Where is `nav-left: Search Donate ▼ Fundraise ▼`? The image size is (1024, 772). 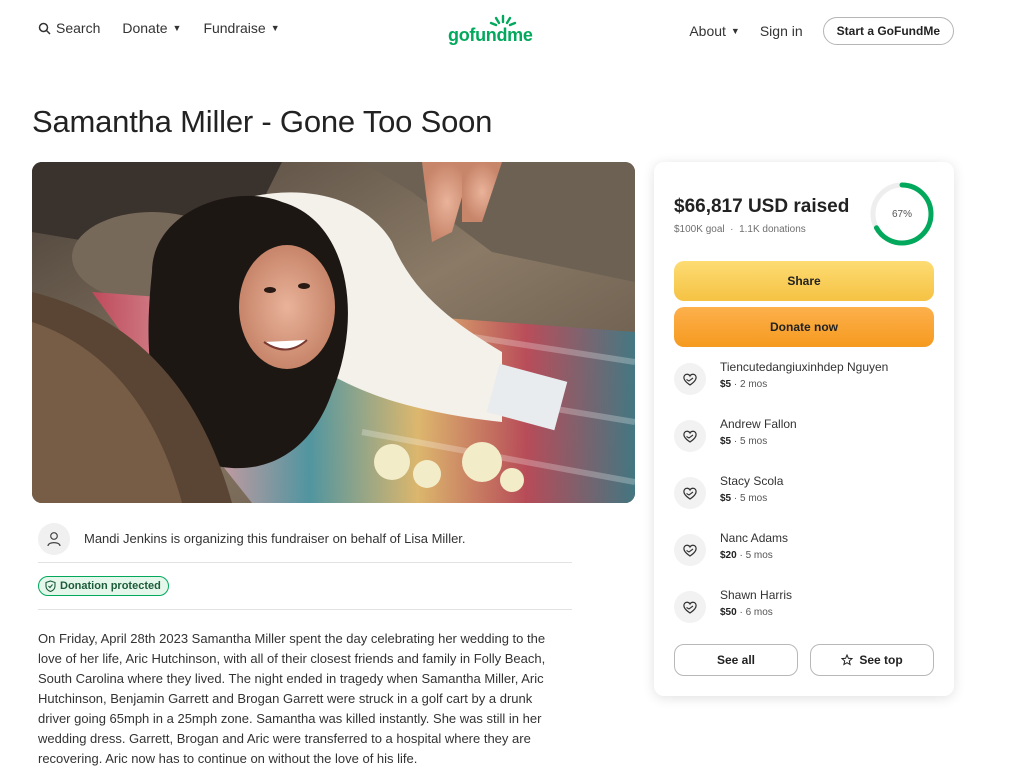
nav-left: Search Donate ▼ Fundraise ▼ is located at coordinates (170, 28).